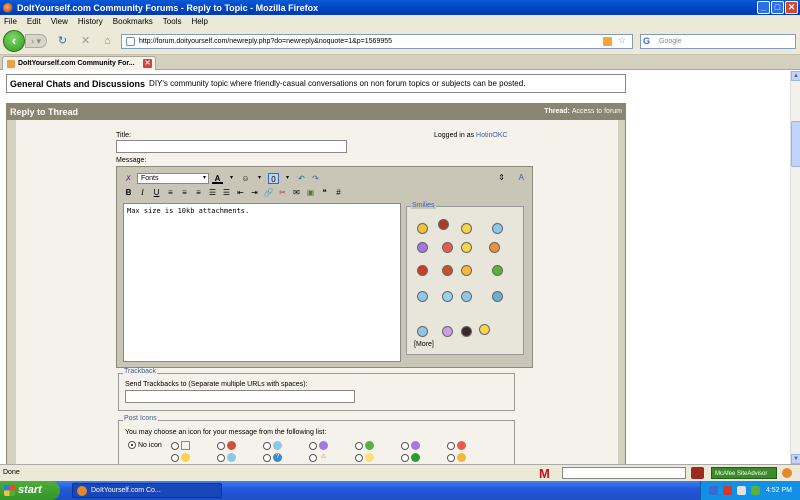  Describe the element at coordinates (128, 192) in the screenshot. I see `bold-icon: B` at that location.